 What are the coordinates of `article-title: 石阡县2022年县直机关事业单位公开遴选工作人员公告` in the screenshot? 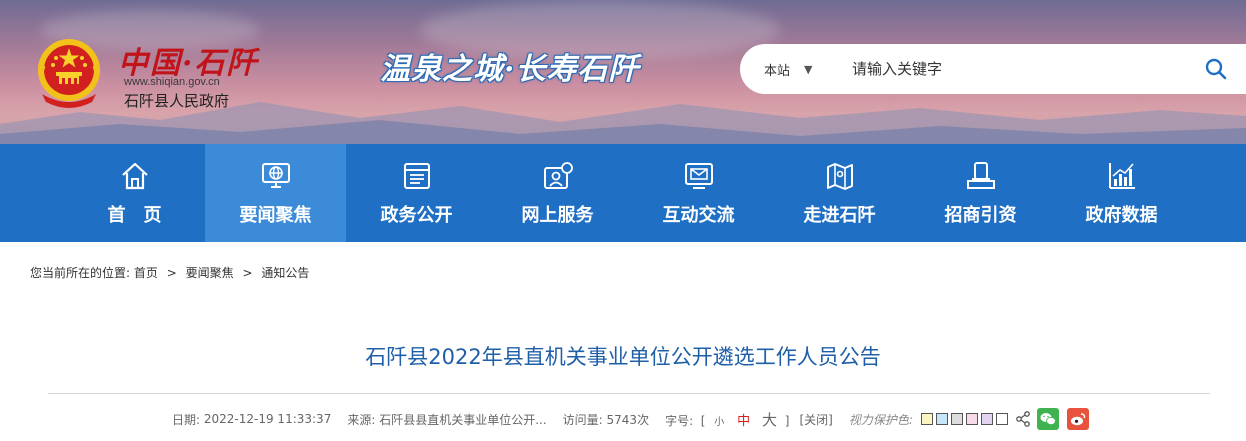 It's located at (623, 357).